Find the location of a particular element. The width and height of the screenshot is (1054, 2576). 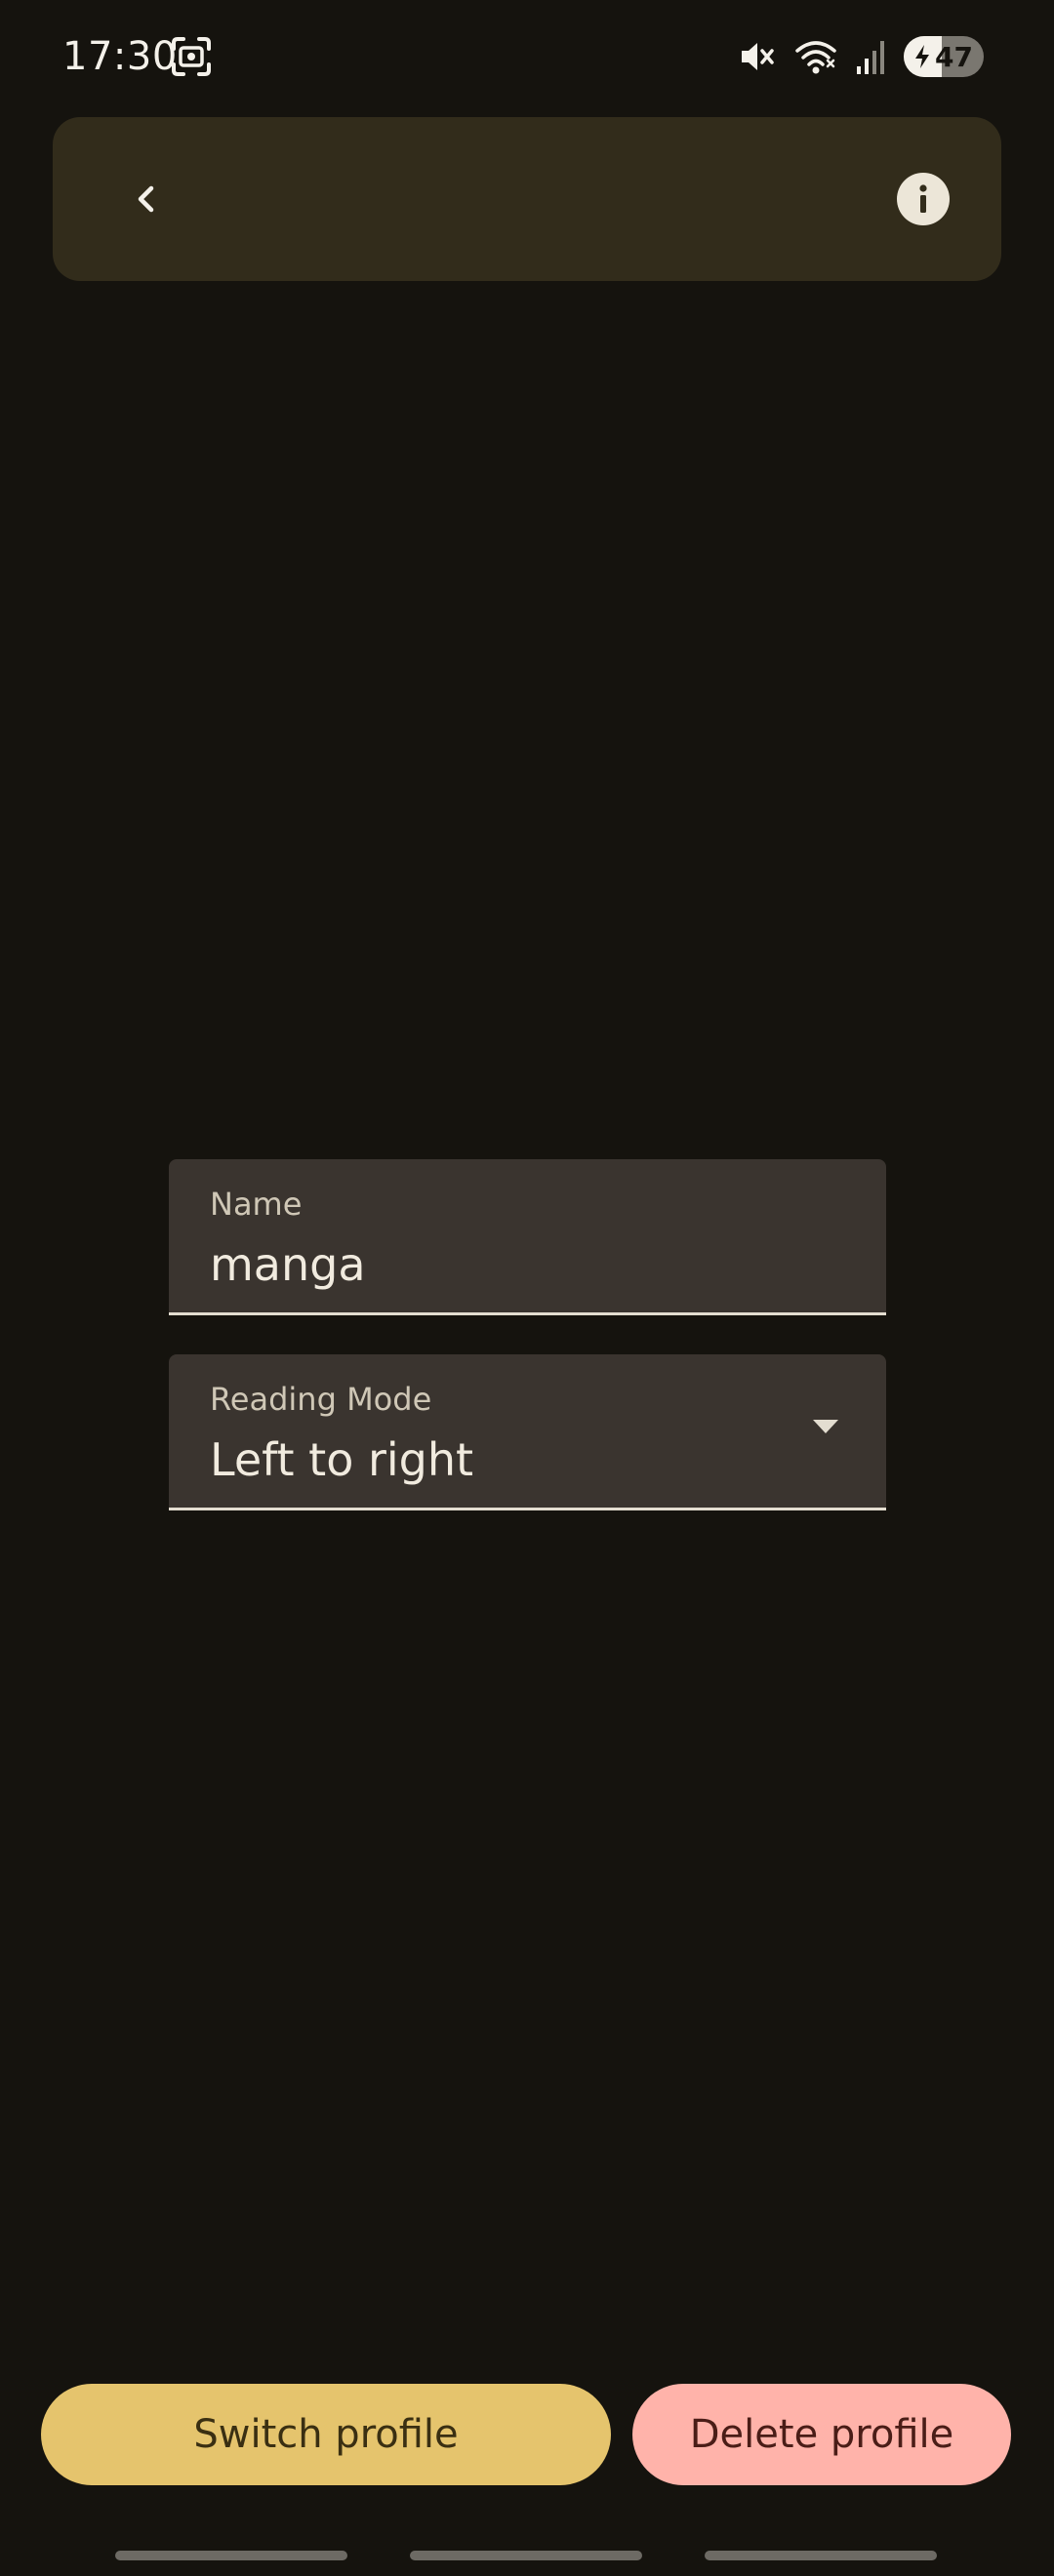

battery-charging-icon is located at coordinates (922, 56).